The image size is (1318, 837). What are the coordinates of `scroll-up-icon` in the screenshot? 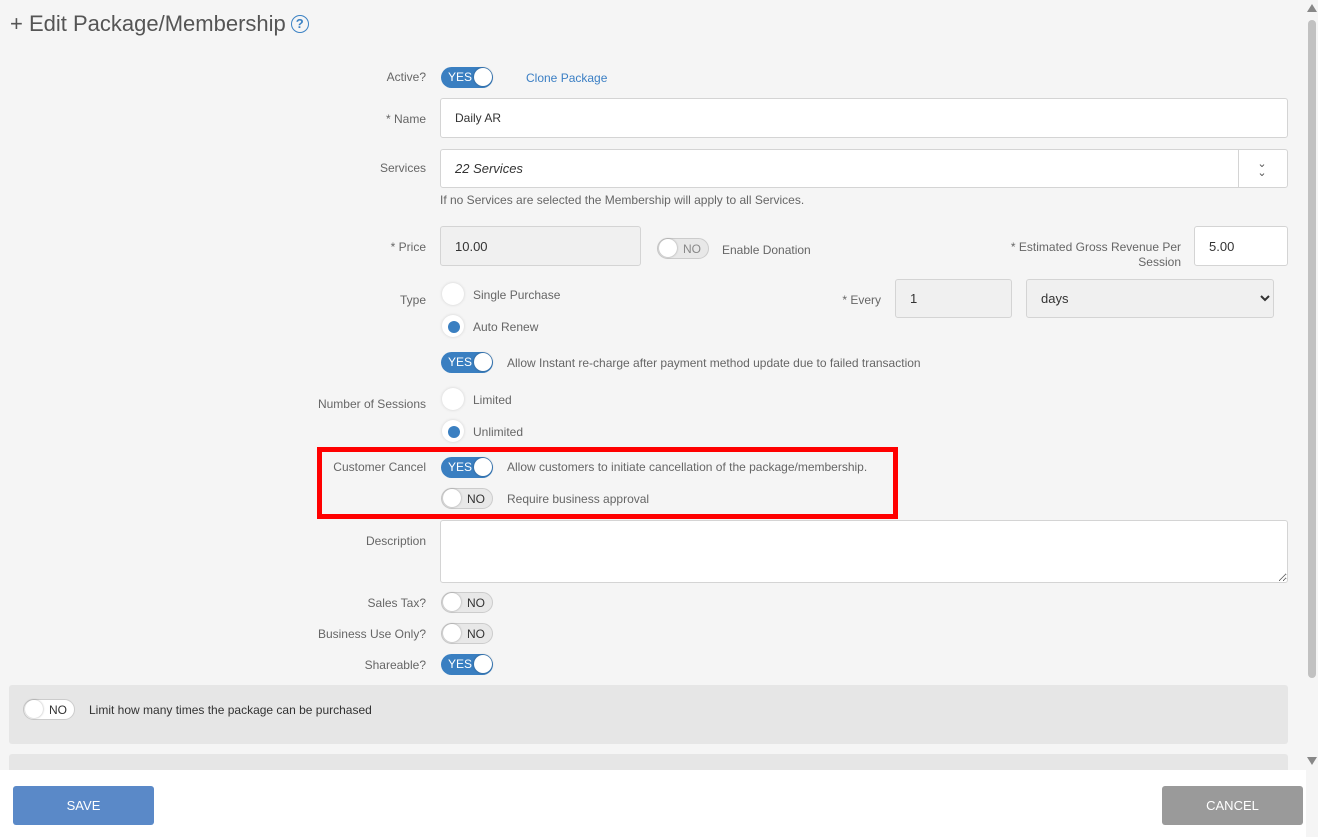 It's located at (1312, 8).